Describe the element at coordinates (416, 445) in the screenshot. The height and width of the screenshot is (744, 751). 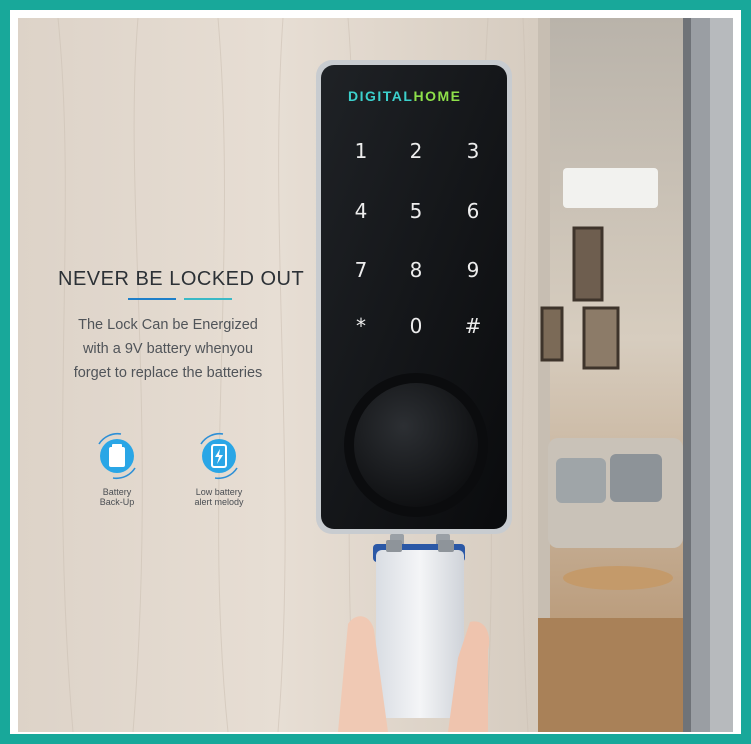
I see `thumb-knob` at that location.